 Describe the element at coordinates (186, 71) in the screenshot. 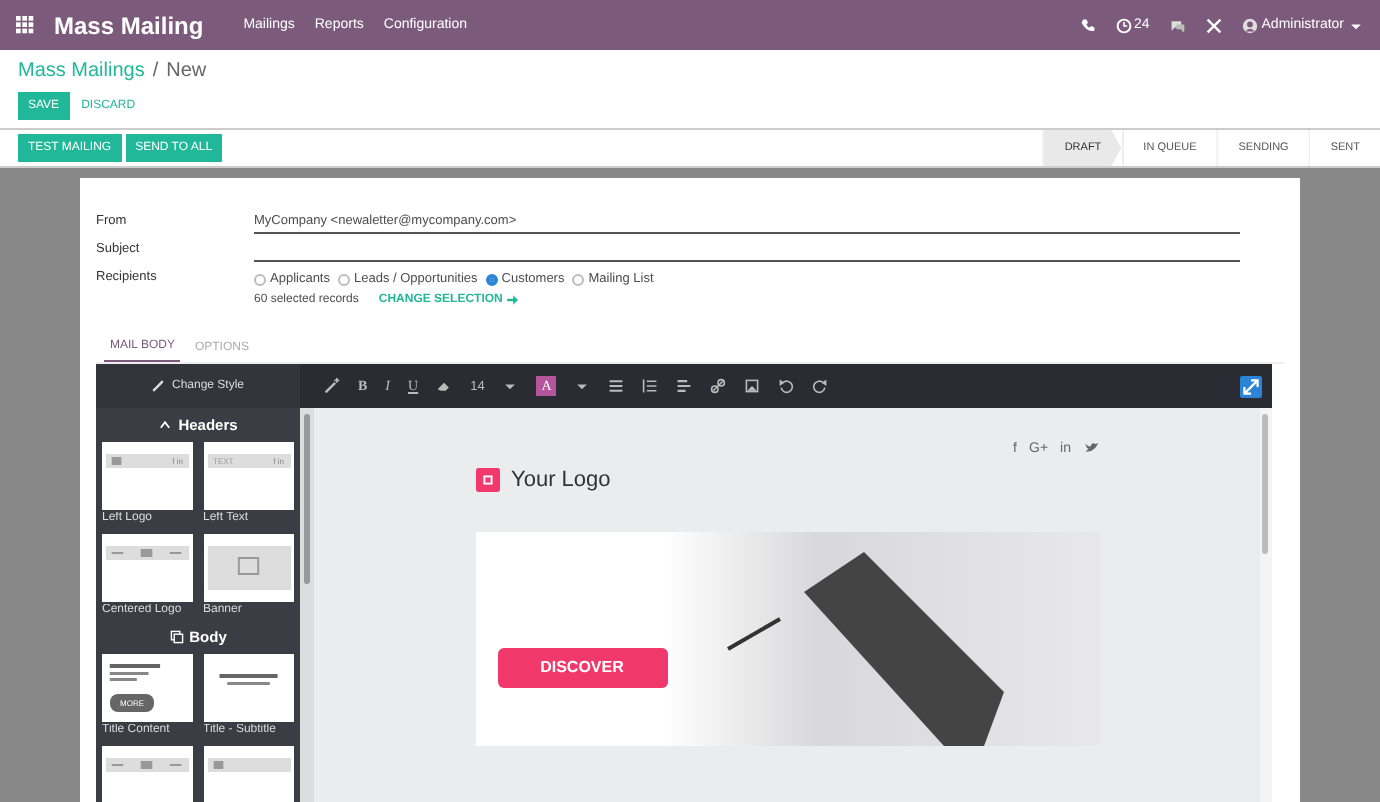

I see `breadcrumb-current: New` at that location.